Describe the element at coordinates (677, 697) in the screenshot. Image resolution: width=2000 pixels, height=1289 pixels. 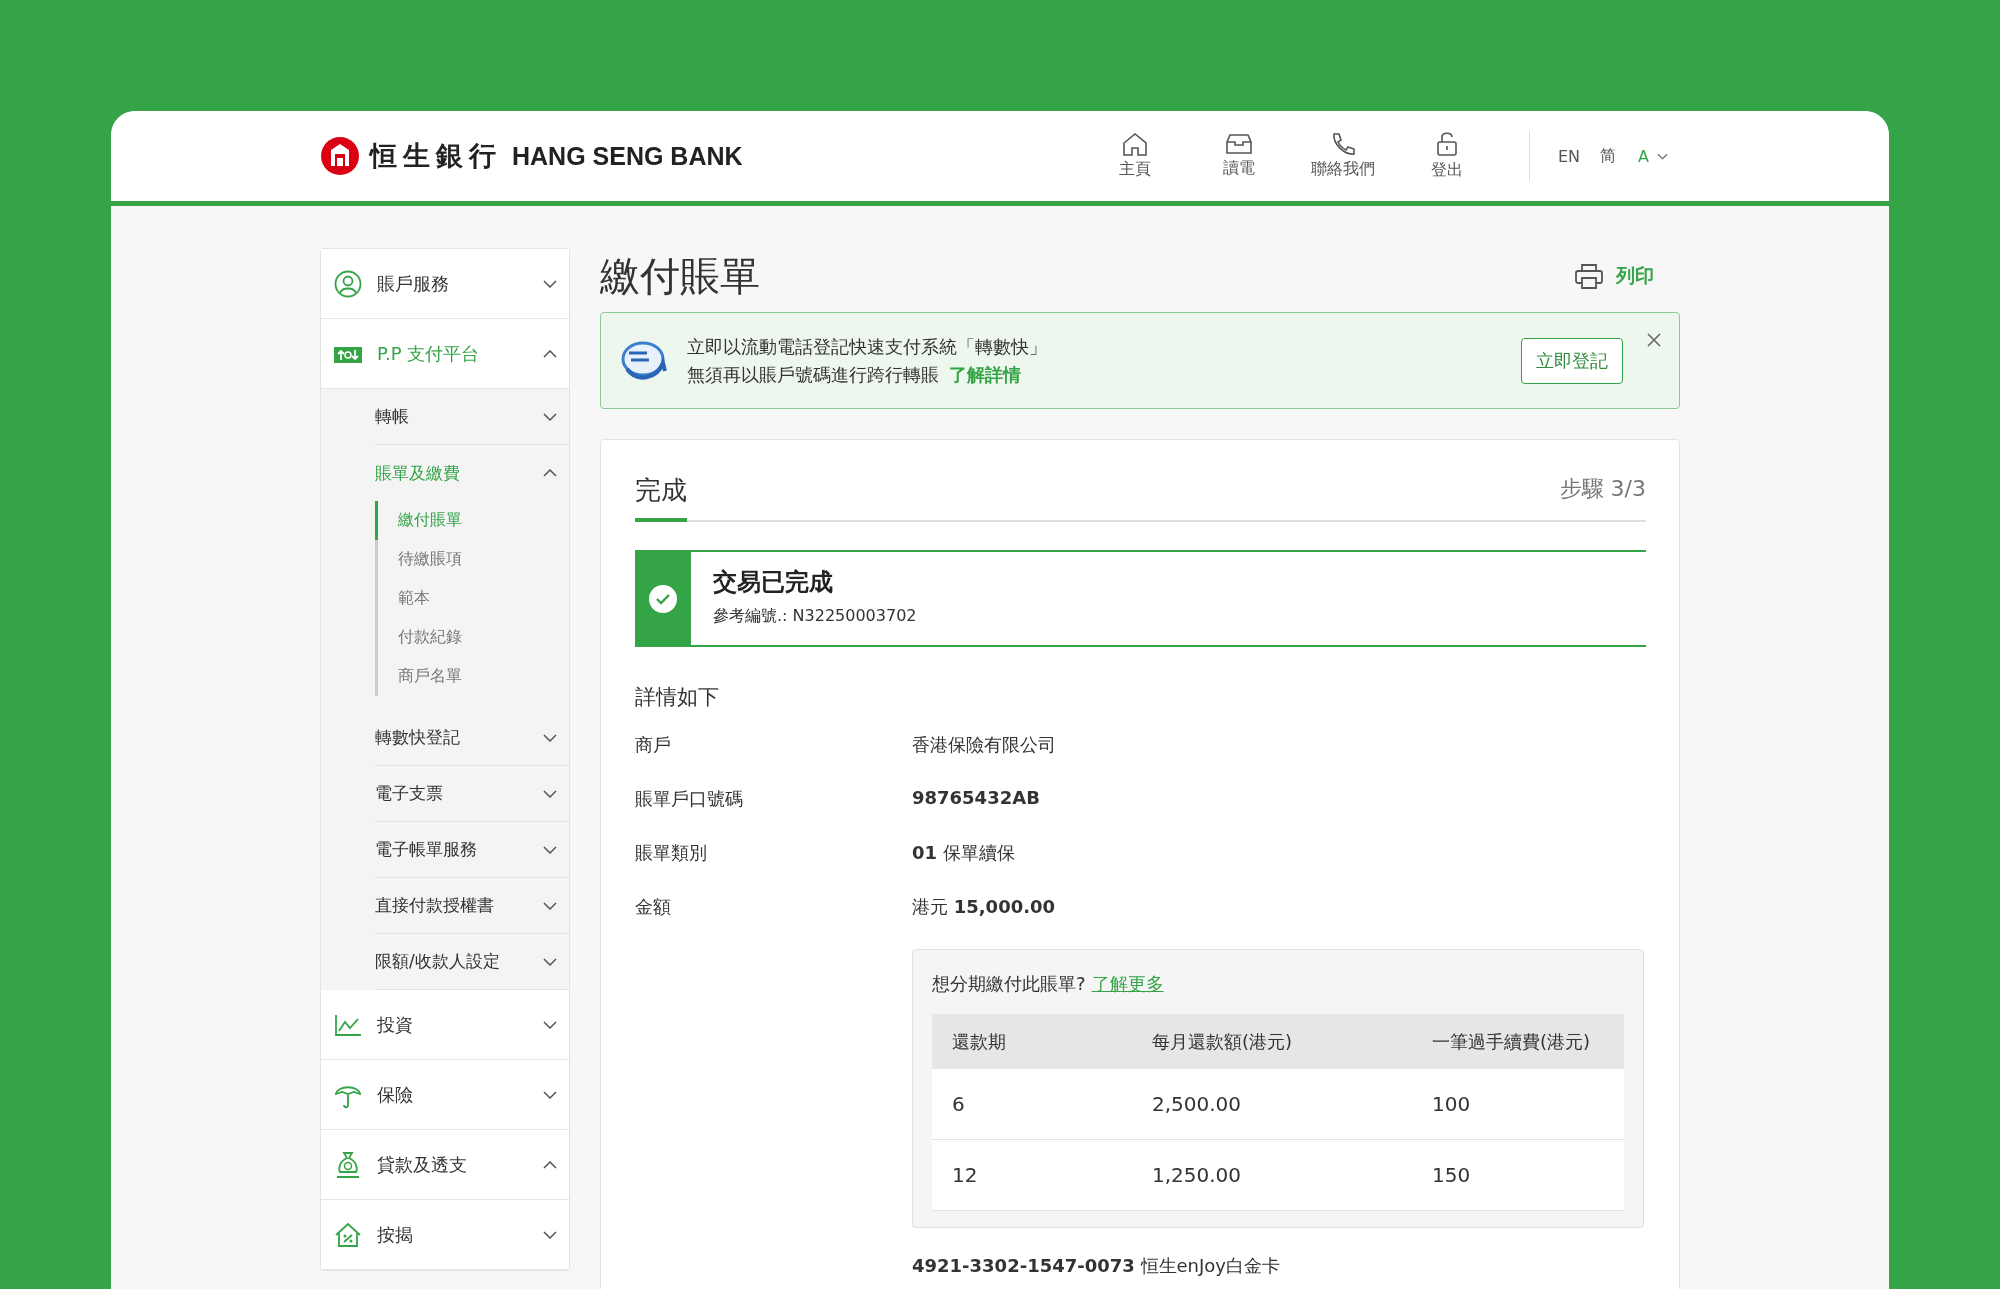
I see `section-heading: 詳情如下` at that location.